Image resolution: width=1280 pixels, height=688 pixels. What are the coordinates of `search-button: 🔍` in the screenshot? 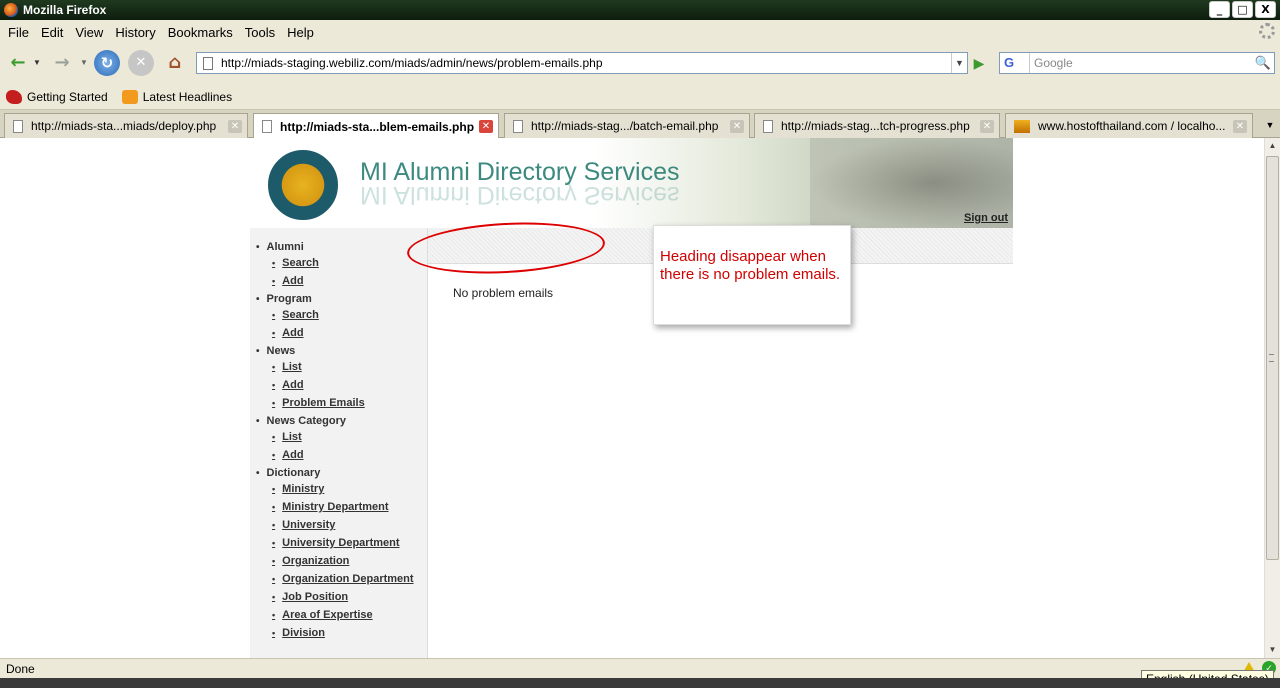 It's located at (1263, 63).